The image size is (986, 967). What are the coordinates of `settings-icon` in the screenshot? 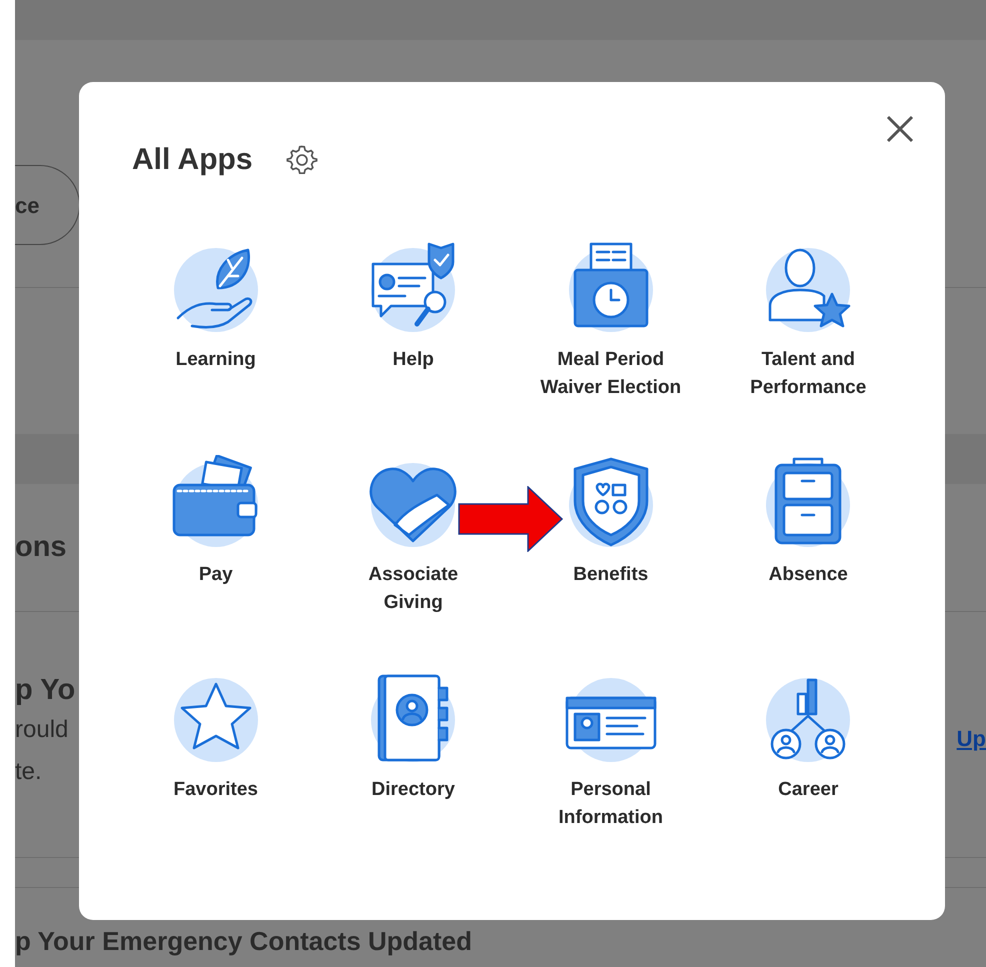 It's located at (301, 159).